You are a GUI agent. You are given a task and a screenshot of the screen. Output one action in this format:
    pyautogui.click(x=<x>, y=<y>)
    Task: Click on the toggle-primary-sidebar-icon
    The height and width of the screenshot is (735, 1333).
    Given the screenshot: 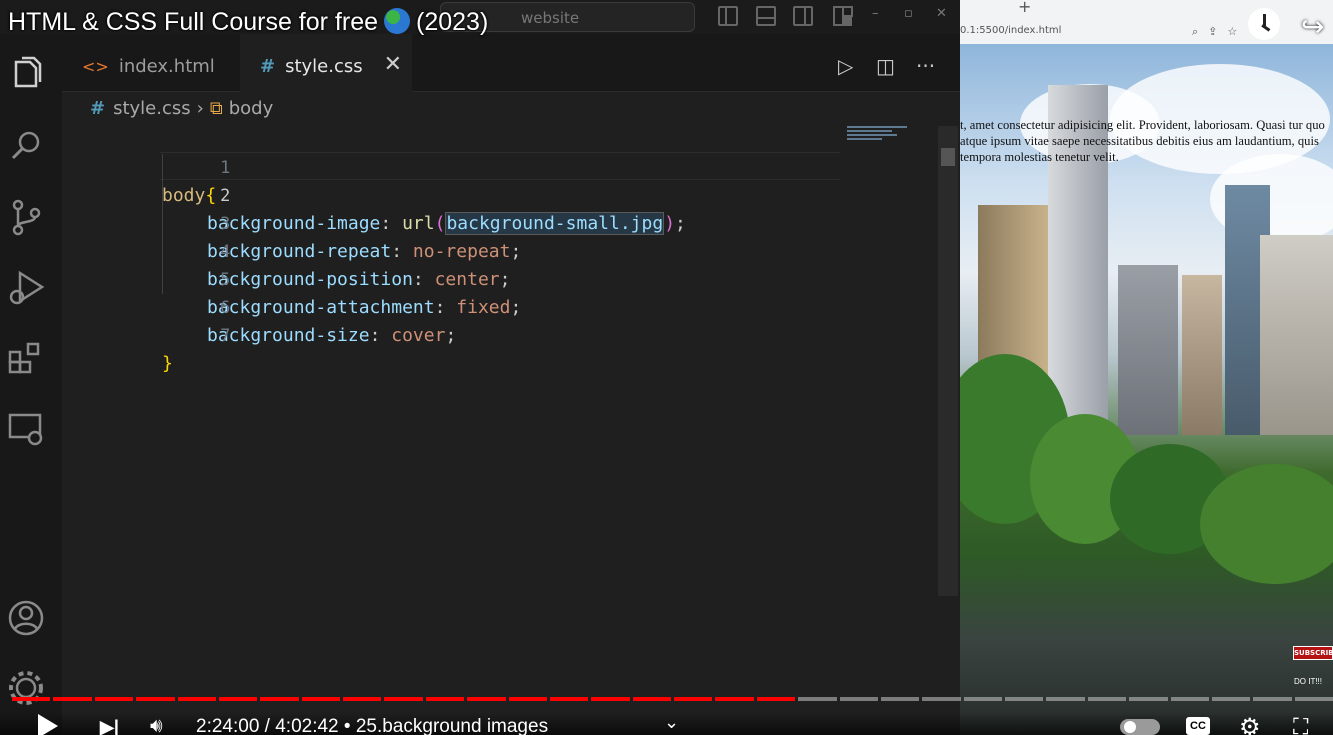 What is the action you would take?
    pyautogui.click(x=728, y=16)
    